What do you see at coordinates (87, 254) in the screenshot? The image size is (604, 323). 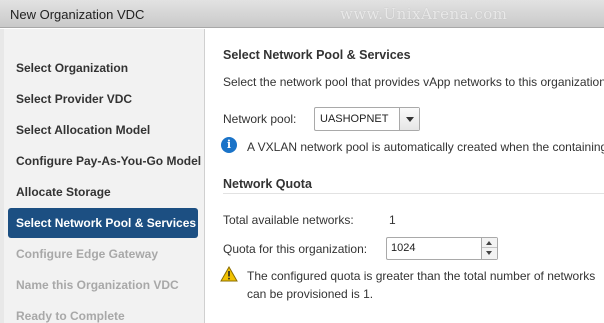 I see `step-configure-edge-gateway: Configure Edge Gateway` at bounding box center [87, 254].